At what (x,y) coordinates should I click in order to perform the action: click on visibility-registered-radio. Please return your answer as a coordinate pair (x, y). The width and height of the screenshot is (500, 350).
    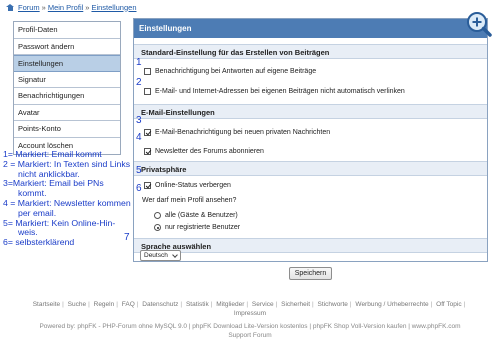
    Looking at the image, I should click on (157, 227).